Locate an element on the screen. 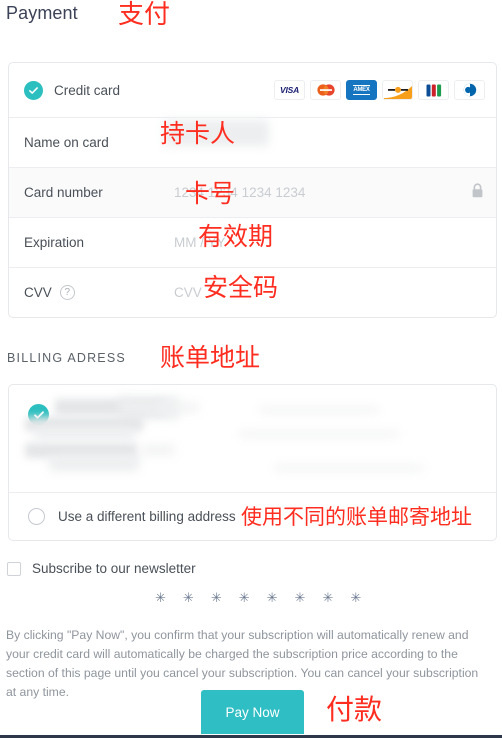 This screenshot has height=738, width=502. annotation-name-on-card: 持卡人 is located at coordinates (198, 133).